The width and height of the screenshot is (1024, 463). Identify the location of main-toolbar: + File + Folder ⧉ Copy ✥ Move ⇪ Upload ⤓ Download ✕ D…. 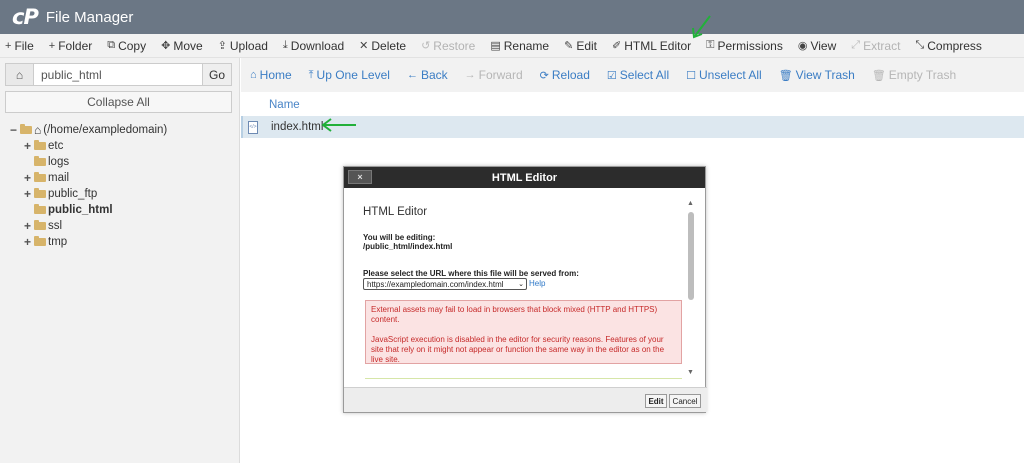
(512, 46).